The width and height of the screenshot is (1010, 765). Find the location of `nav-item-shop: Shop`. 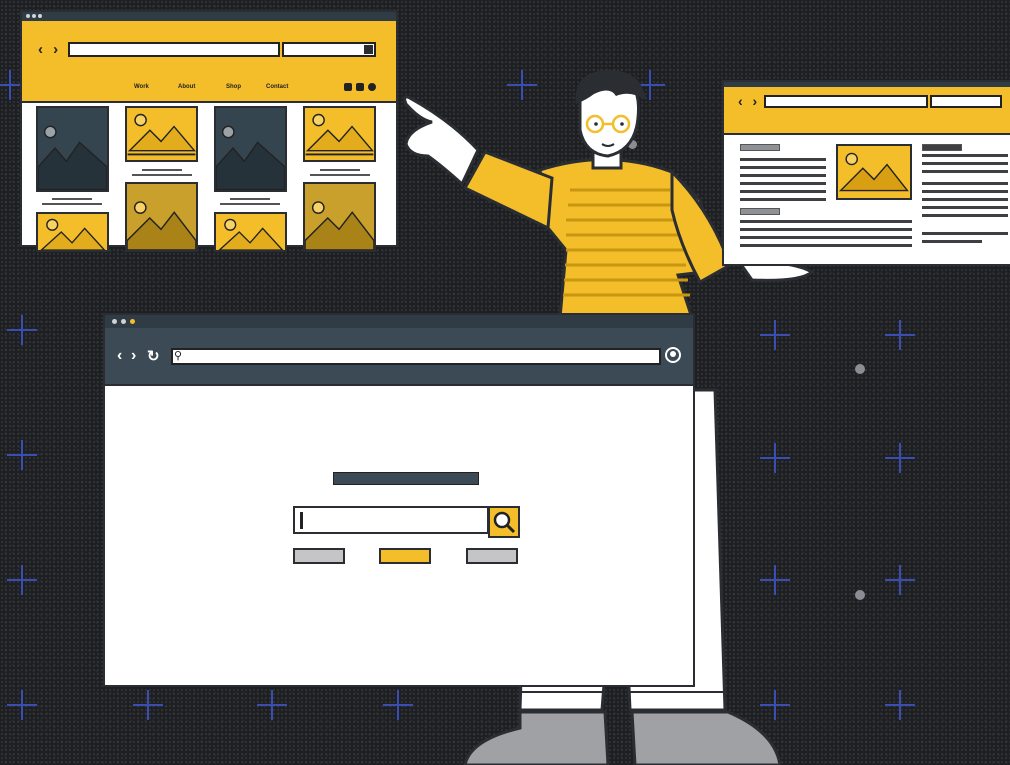

nav-item-shop: Shop is located at coordinates (233, 87).